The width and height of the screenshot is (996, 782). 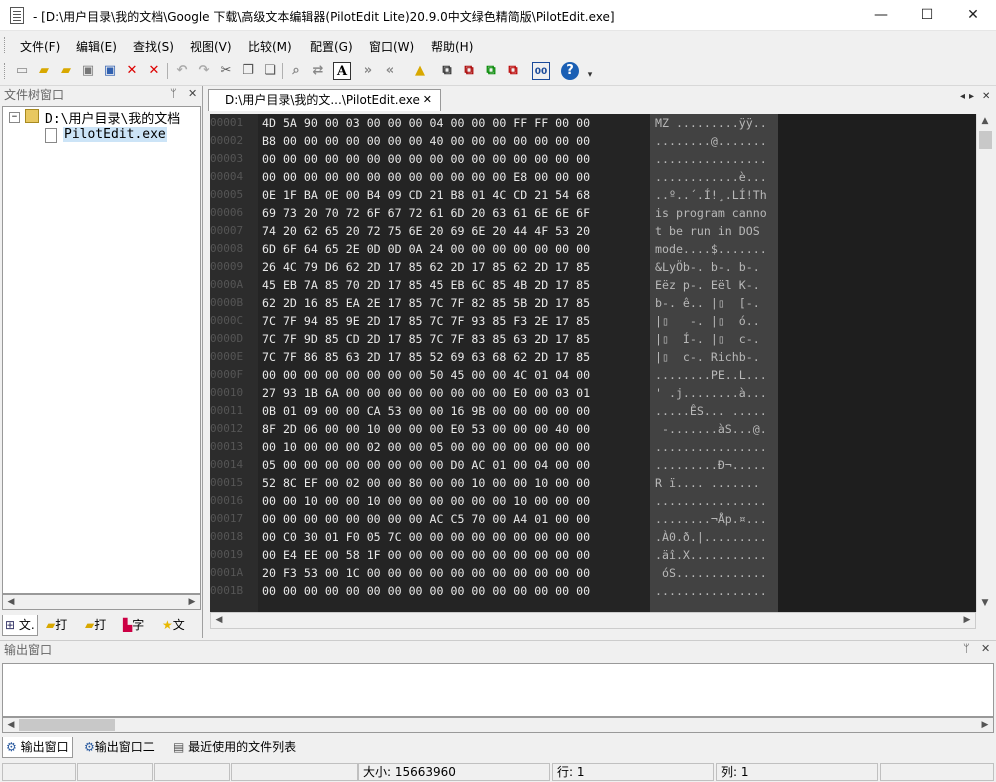 I want to click on document-tab: D:\用户目录\我的文...\PilotEdit.exe ✕, so click(x=324, y=100).